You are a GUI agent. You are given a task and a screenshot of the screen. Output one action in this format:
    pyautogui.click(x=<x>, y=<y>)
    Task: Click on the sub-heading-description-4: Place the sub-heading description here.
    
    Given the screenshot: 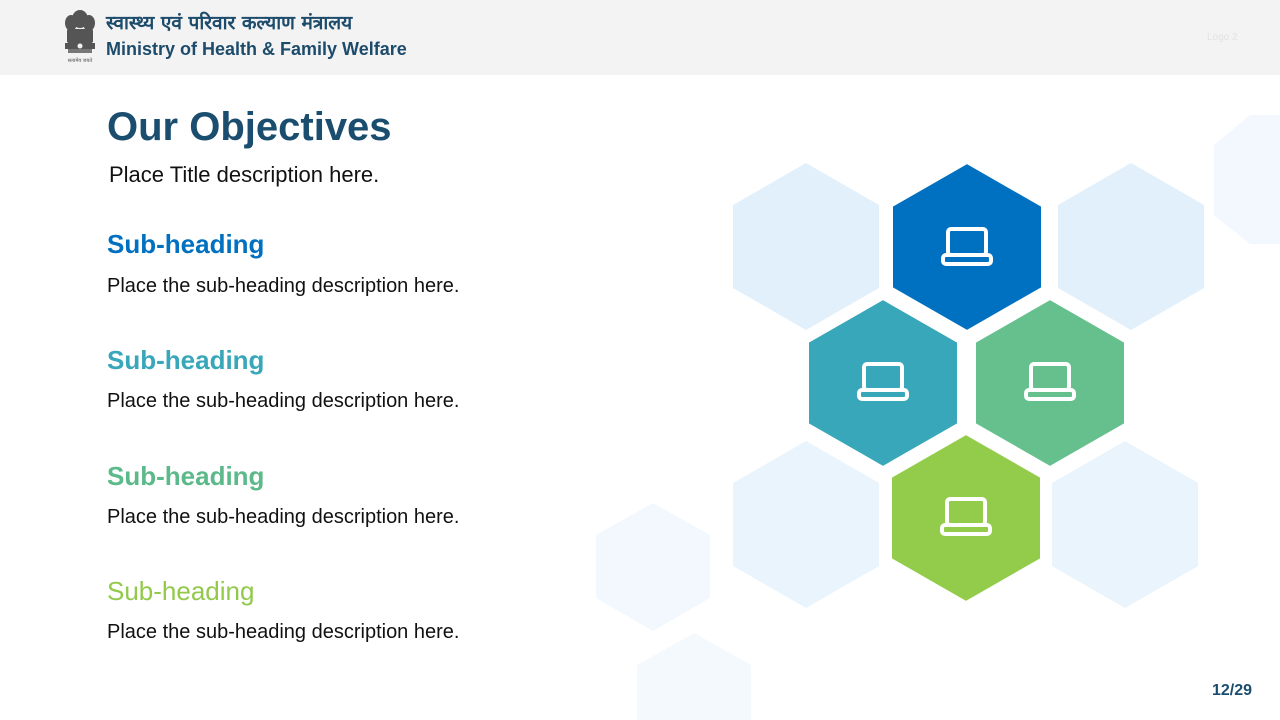 What is the action you would take?
    pyautogui.click(x=283, y=632)
    